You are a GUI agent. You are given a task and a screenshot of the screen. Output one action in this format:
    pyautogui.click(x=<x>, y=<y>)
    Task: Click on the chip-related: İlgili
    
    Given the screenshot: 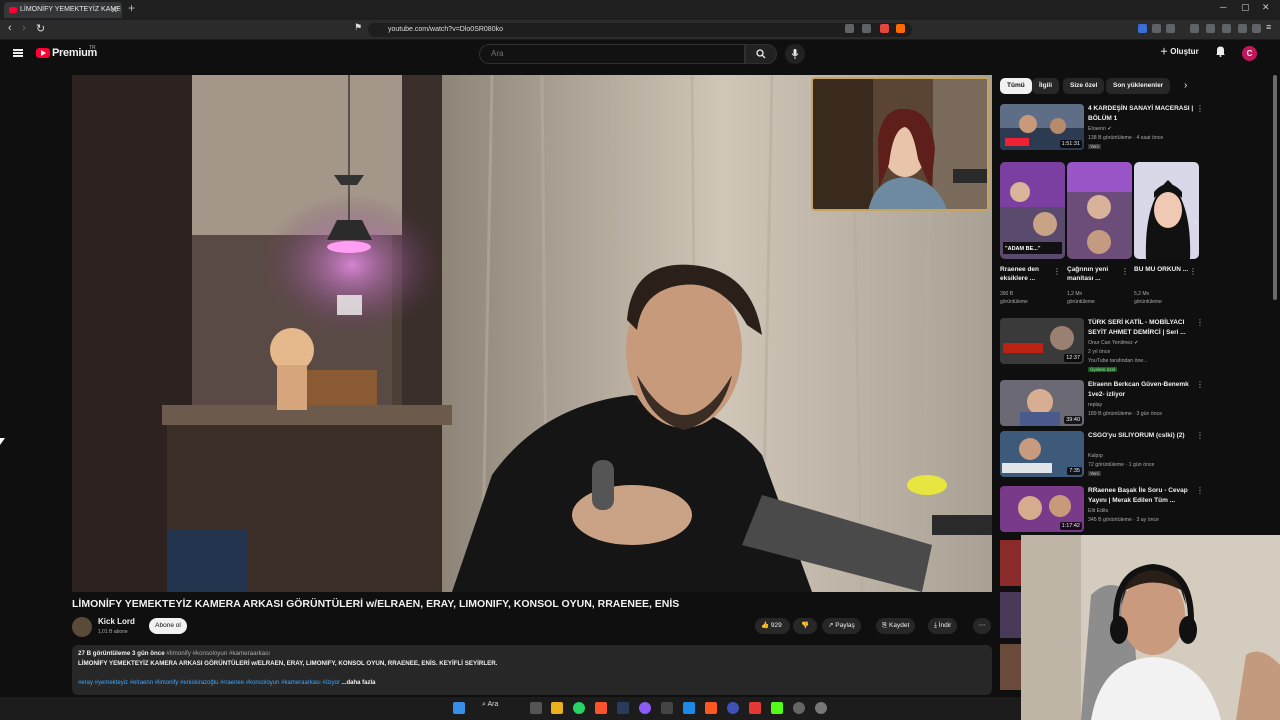 What is the action you would take?
    pyautogui.click(x=1045, y=86)
    